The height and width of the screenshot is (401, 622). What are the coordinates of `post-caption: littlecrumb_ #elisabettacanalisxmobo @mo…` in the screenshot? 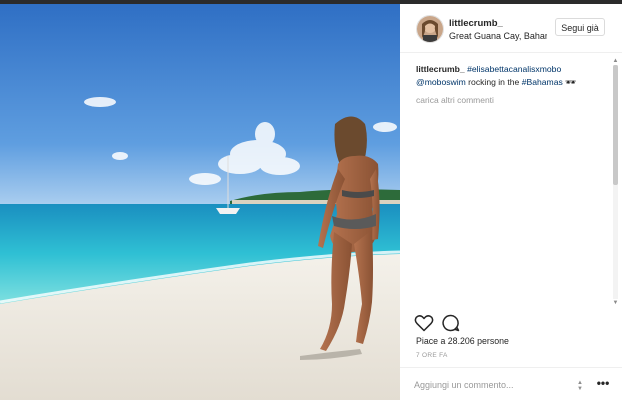 It's located at (512, 75).